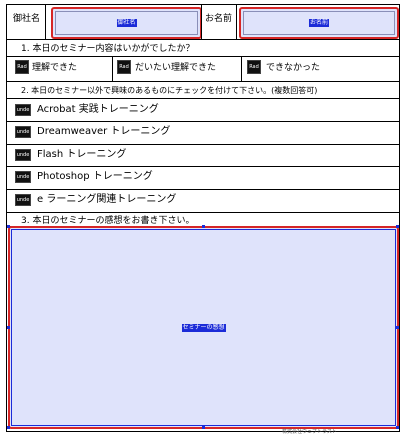  I want to click on q1-question: 1. 本日のセミナー内容はいかがでしたか？, so click(108, 49).